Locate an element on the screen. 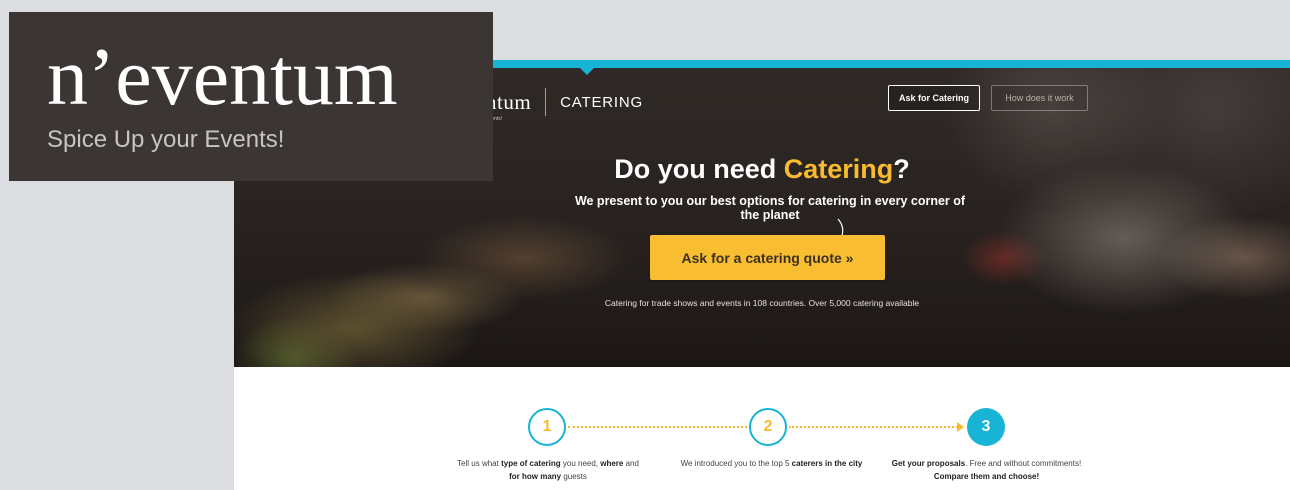 Image resolution: width=1290 pixels, height=490 pixels. step-2-circle: 2 is located at coordinates (768, 427).